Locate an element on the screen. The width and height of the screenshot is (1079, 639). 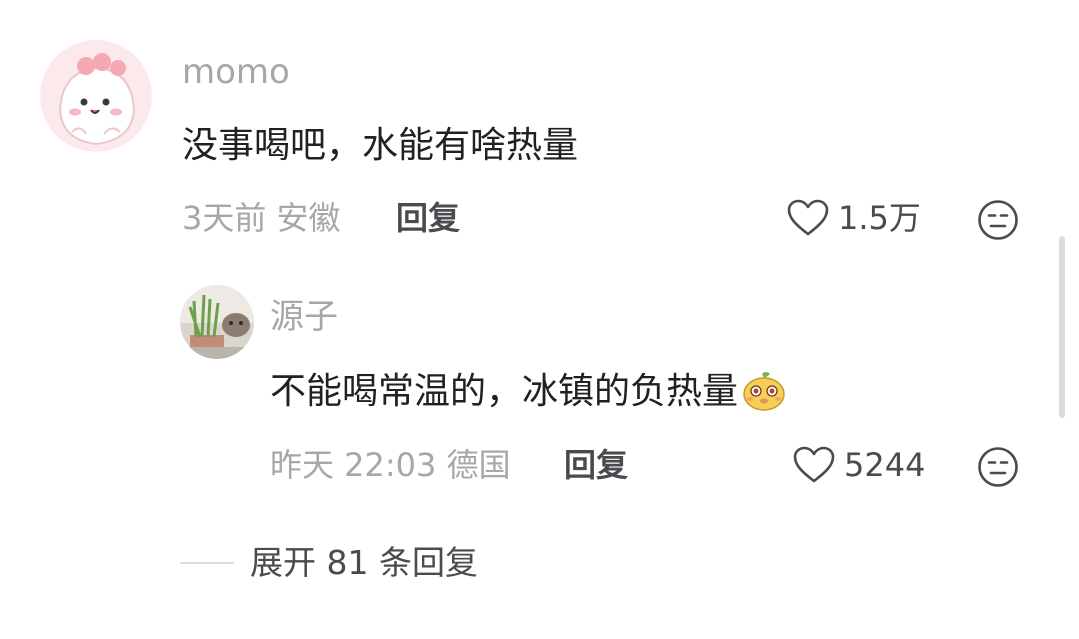
reply-meta: 昨天 22:03 德国 is located at coordinates (390, 465).